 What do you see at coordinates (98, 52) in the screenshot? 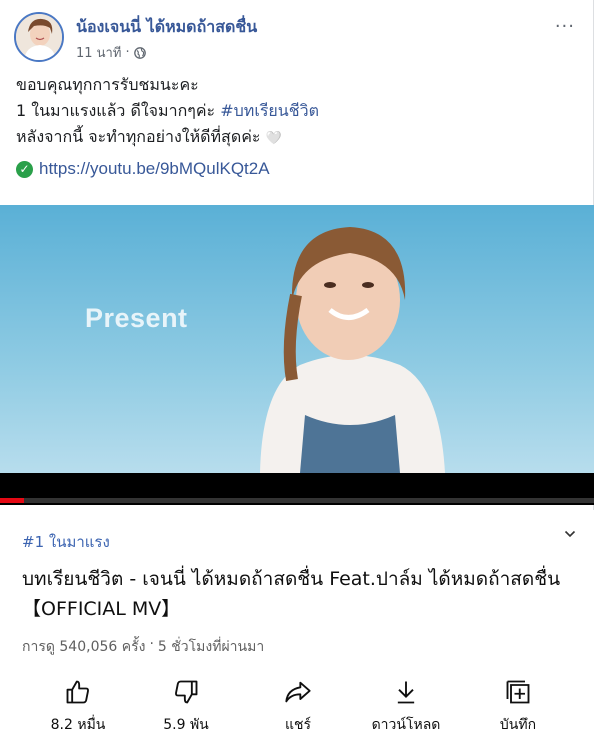
I see `post-timestamp: 11 นาที` at bounding box center [98, 52].